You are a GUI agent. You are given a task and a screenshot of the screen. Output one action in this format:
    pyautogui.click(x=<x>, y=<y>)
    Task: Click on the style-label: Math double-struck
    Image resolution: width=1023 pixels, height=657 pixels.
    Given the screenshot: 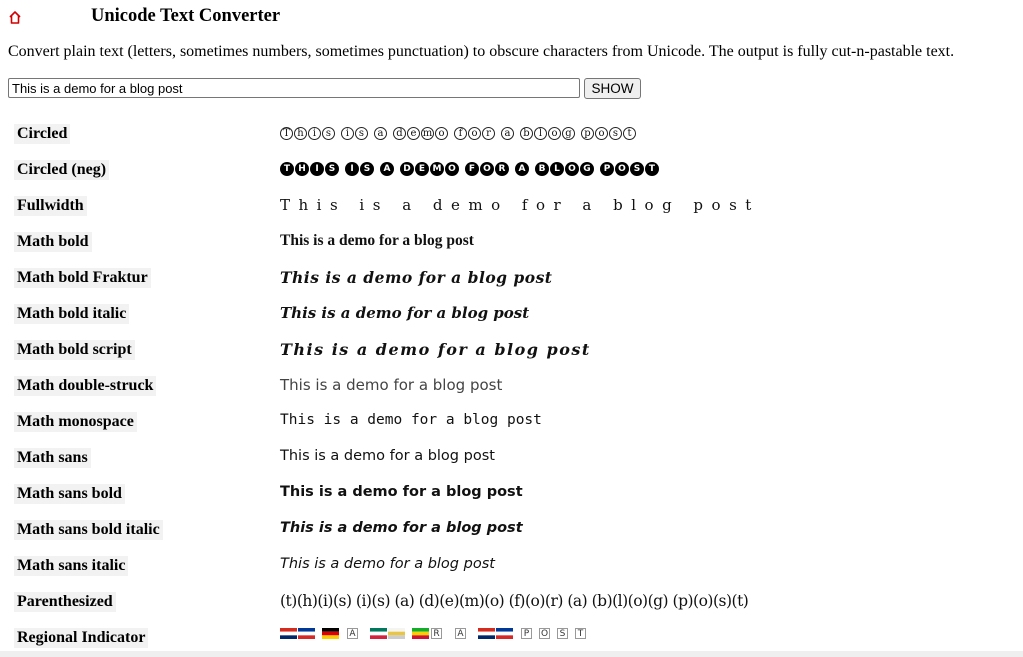 What is the action you would take?
    pyautogui.click(x=85, y=386)
    